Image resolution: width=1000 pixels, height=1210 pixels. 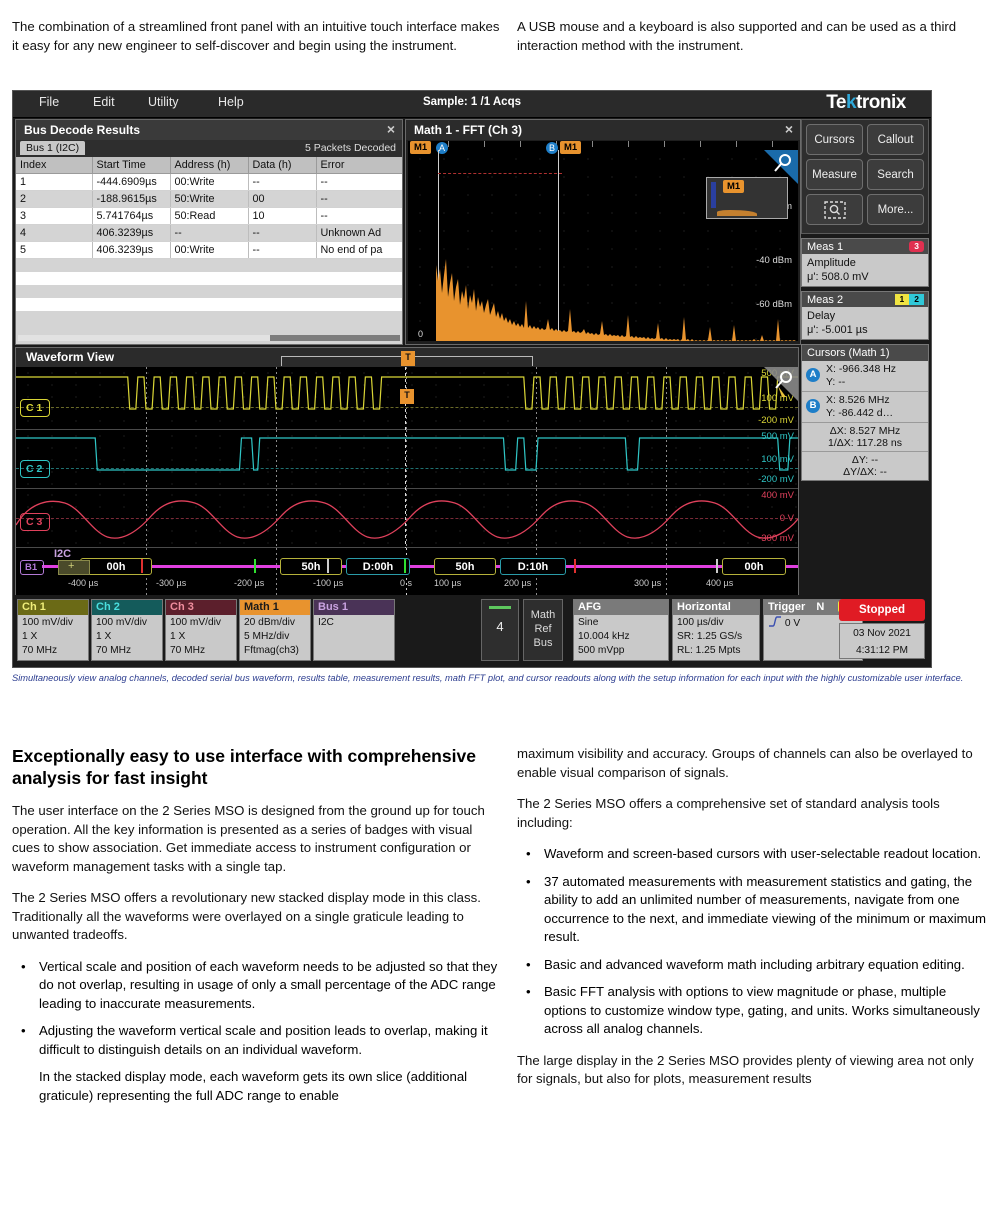 I want to click on callout-button: Callout, so click(x=895, y=139).